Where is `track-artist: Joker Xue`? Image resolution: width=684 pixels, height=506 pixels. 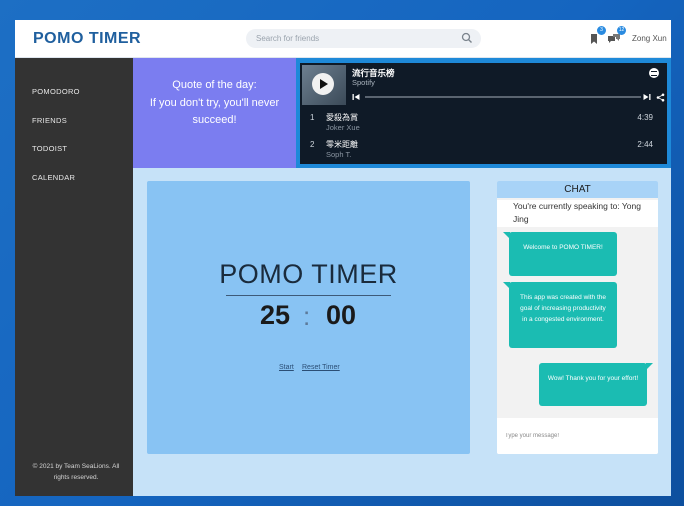 track-artist: Joker Xue is located at coordinates (343, 127).